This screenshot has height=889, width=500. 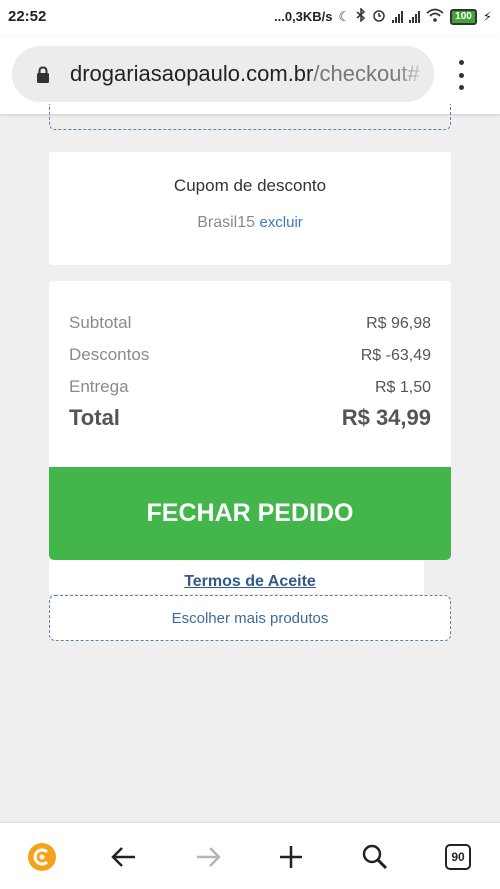 I want to click on back-arrow-icon, so click(x=124, y=857).